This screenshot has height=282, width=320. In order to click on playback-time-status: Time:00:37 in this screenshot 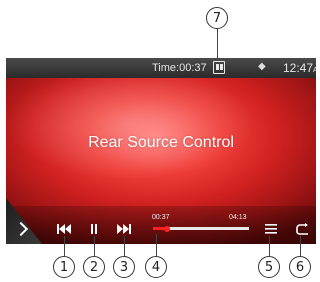, I will do `click(179, 68)`.